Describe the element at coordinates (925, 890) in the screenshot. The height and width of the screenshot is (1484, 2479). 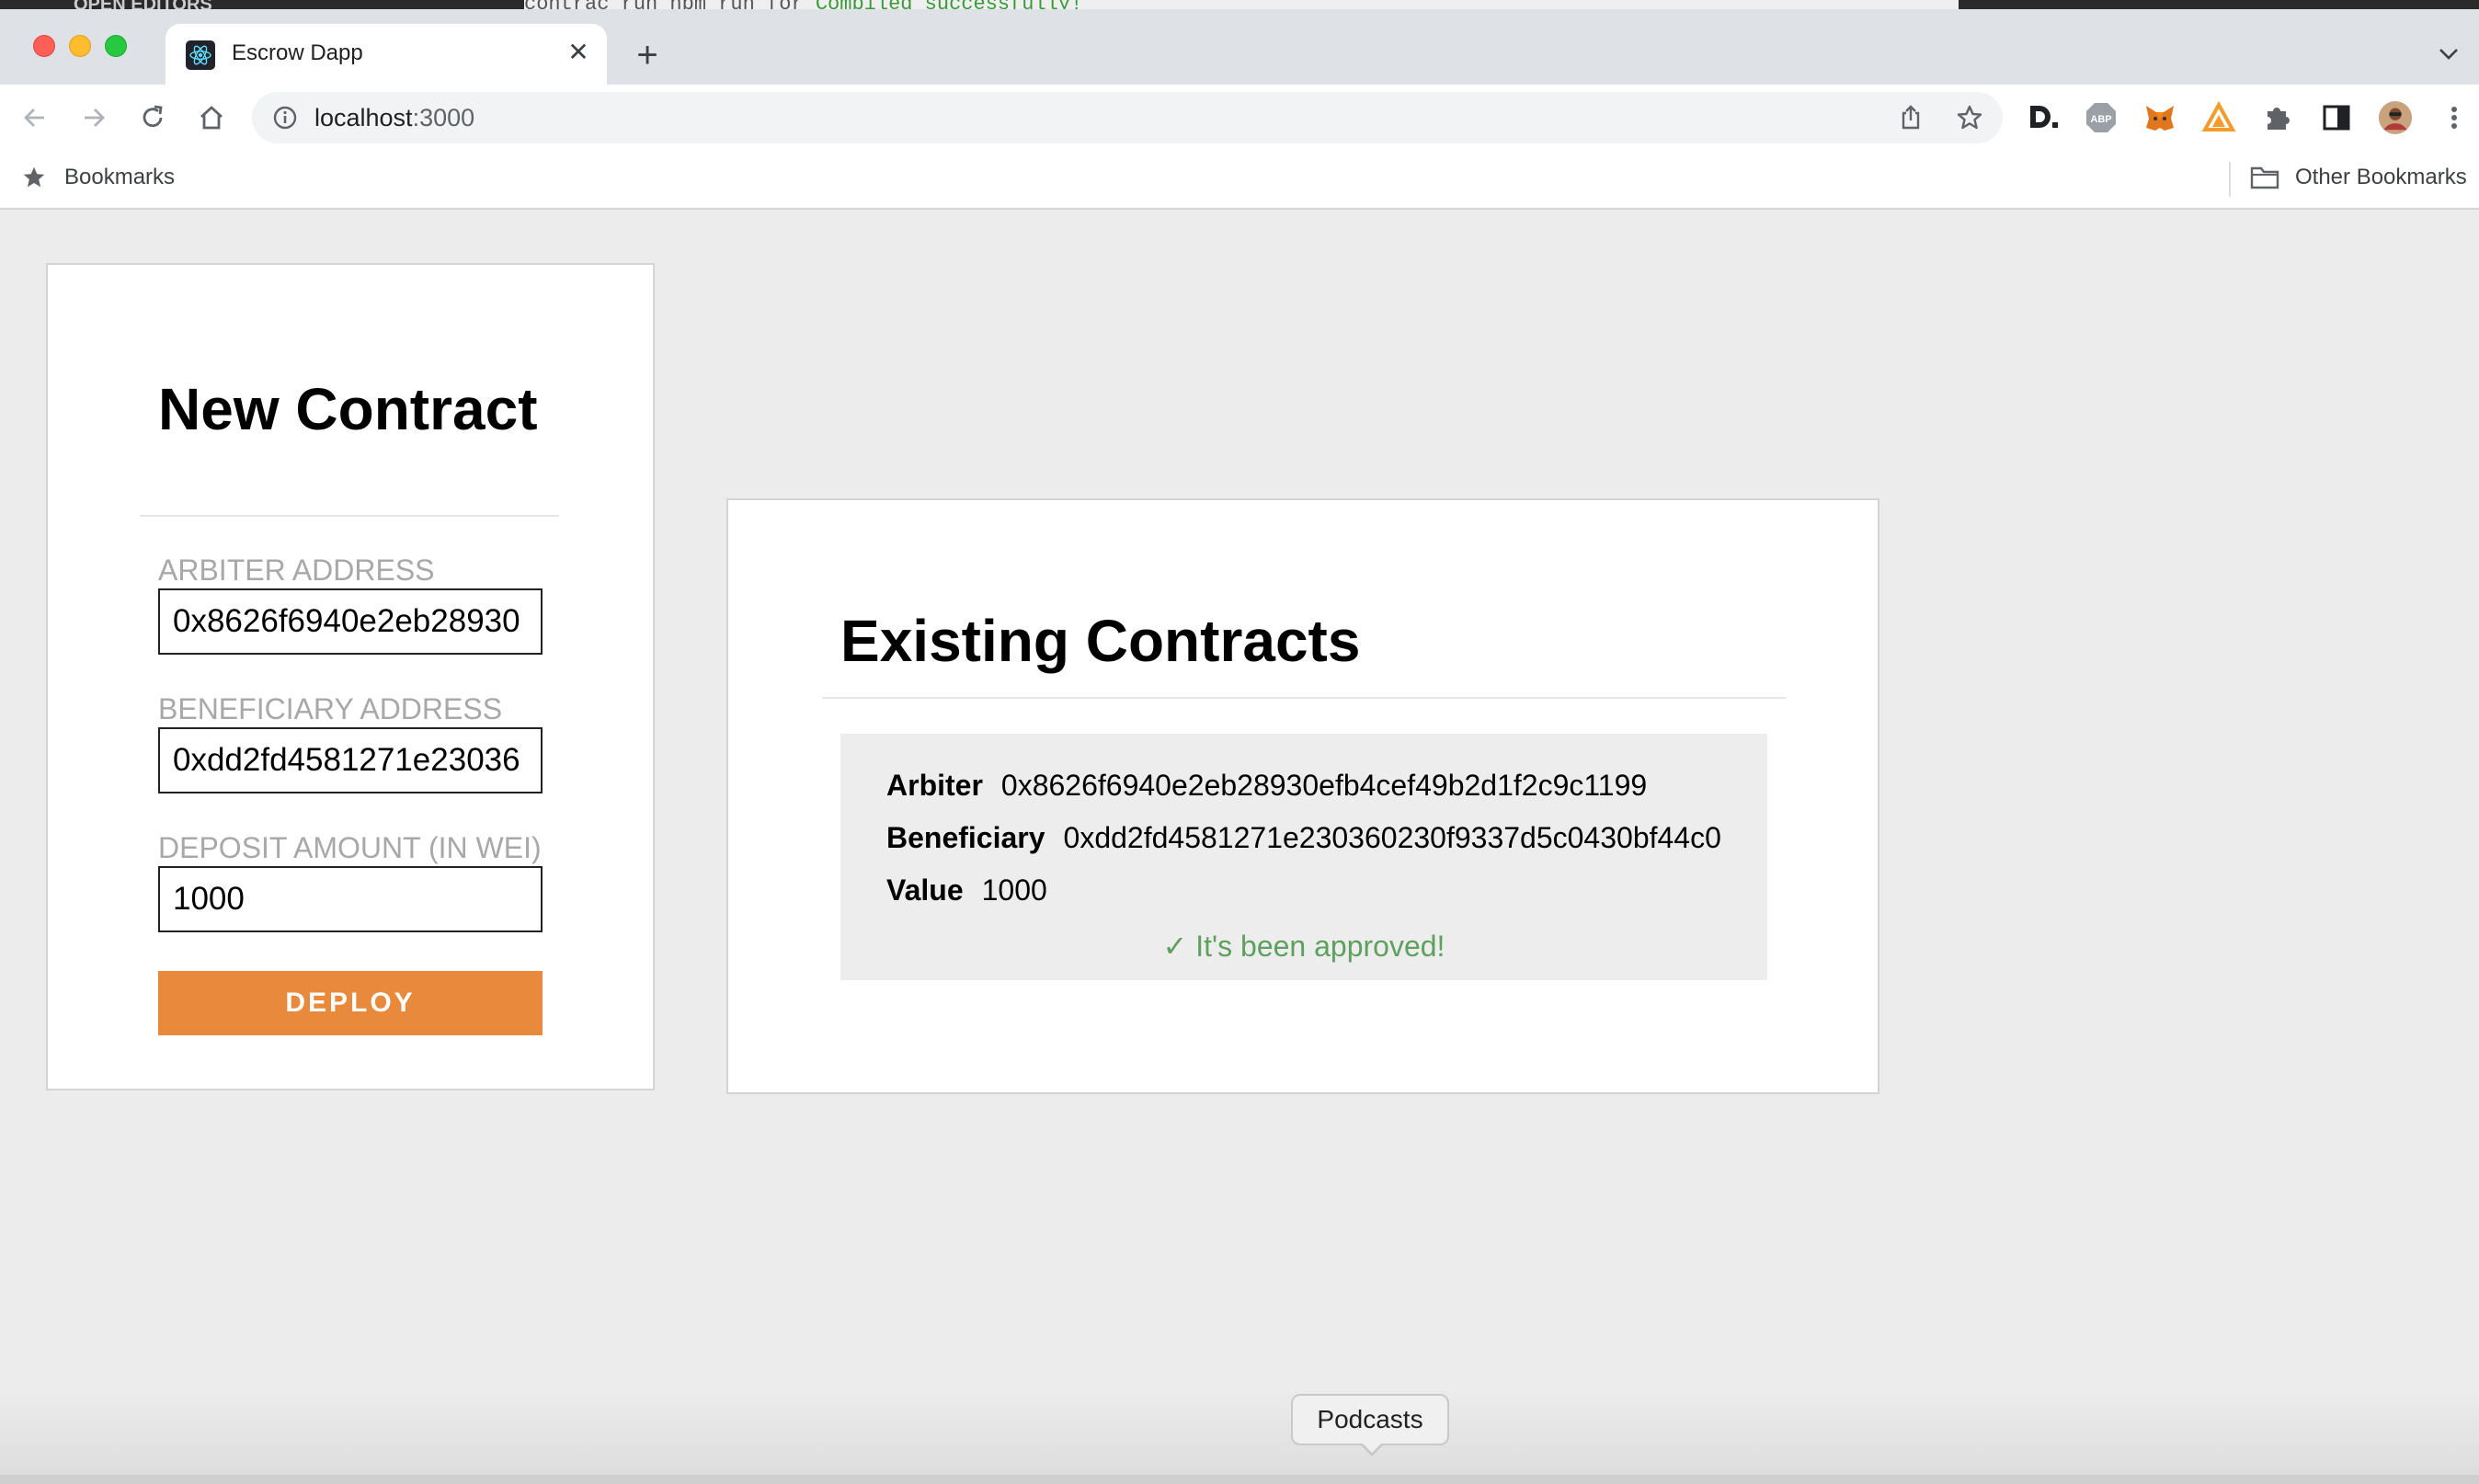
I see `value-label: Value` at that location.